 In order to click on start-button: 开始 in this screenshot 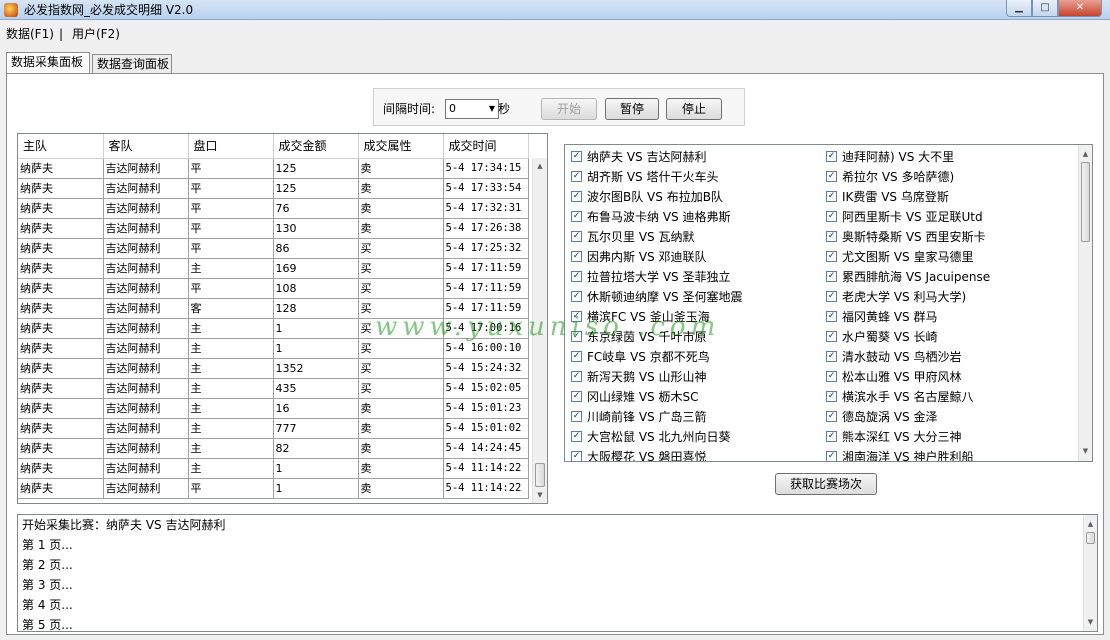, I will do `click(569, 109)`.